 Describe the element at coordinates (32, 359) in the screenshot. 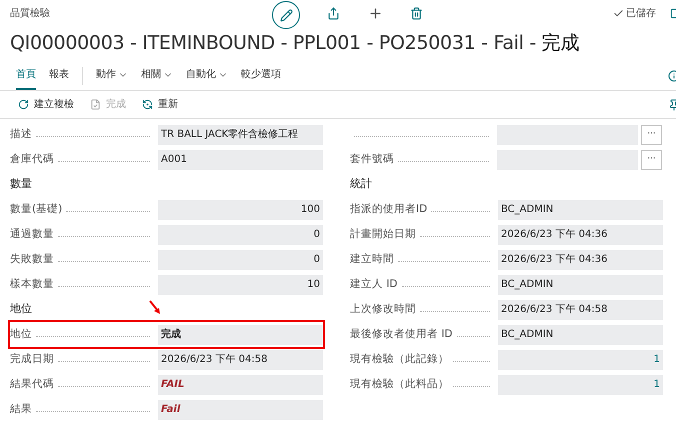

I see `field-label: 完成日期` at that location.